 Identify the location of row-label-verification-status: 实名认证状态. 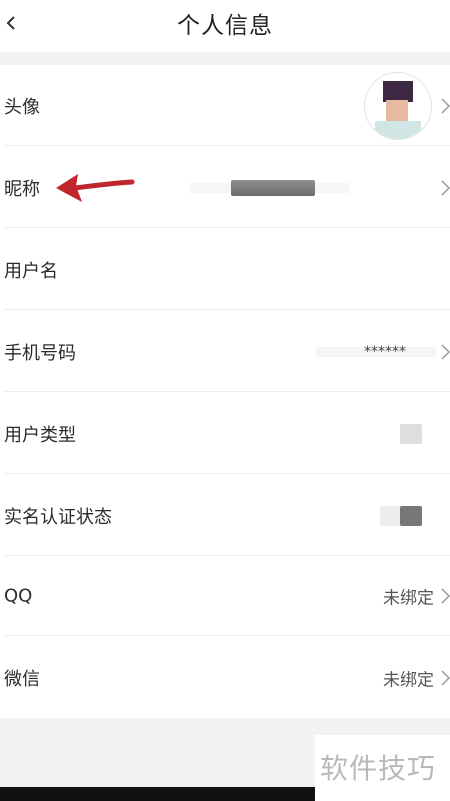
(58, 517).